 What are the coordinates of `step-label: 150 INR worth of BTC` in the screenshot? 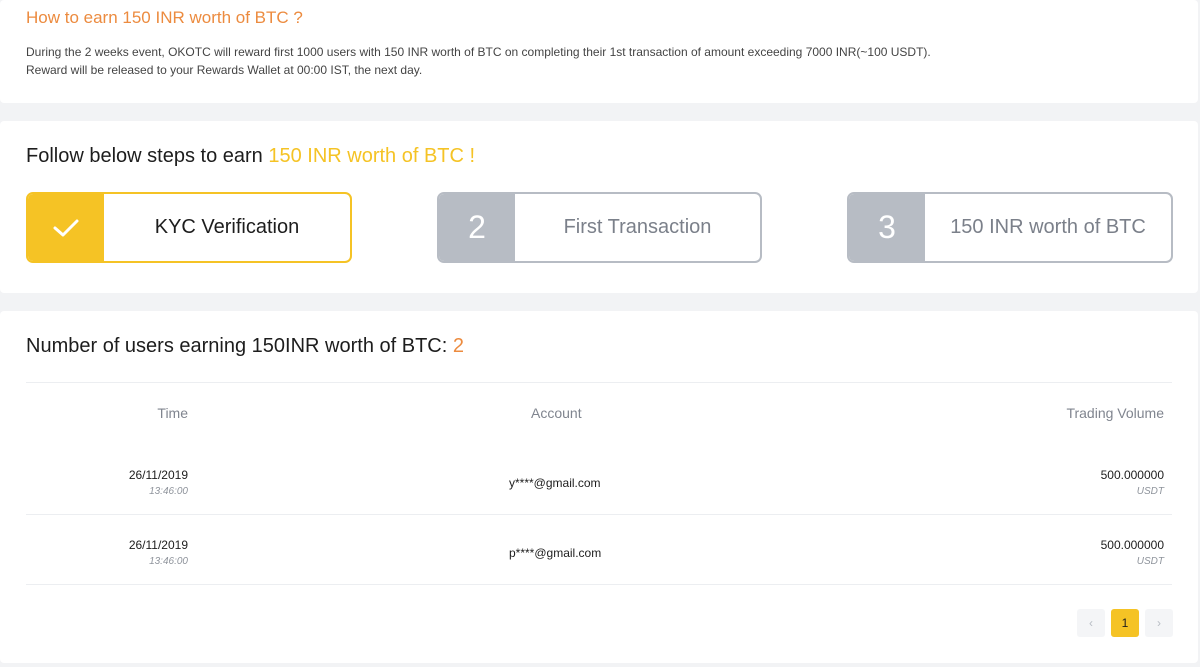 It's located at (1048, 227).